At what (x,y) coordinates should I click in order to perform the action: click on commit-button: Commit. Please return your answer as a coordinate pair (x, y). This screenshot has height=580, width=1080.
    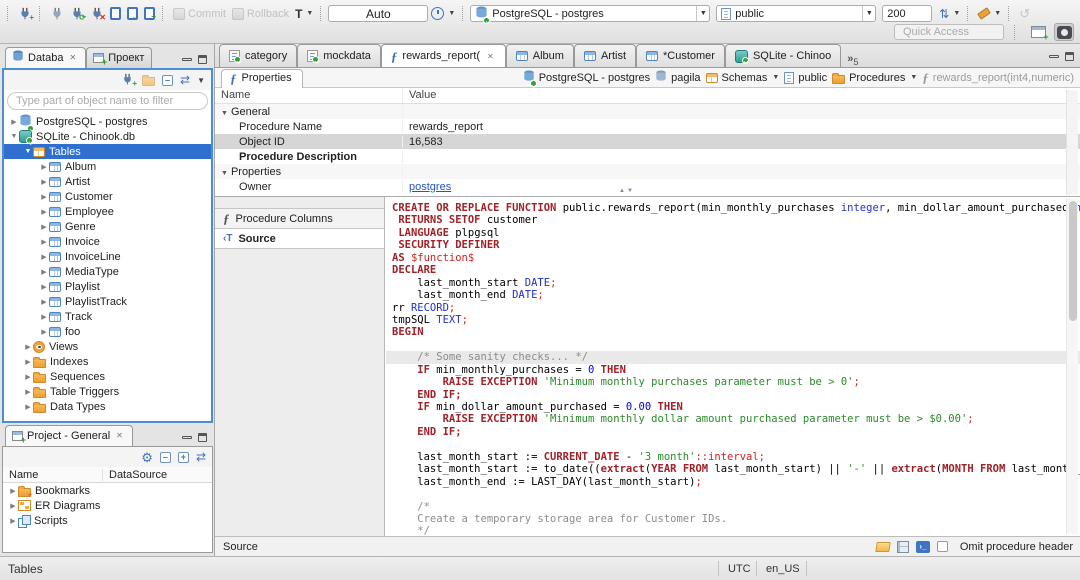
    Looking at the image, I should click on (199, 14).